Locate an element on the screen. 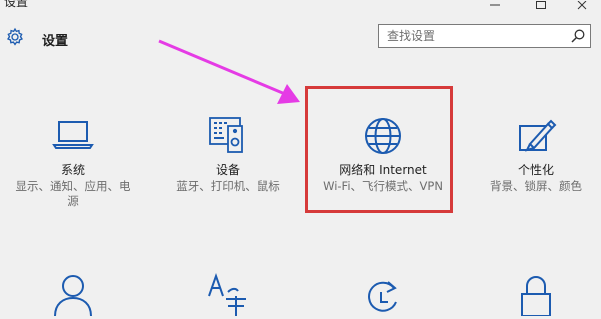 This screenshot has height=319, width=601. minimize-button is located at coordinates (495, 7).